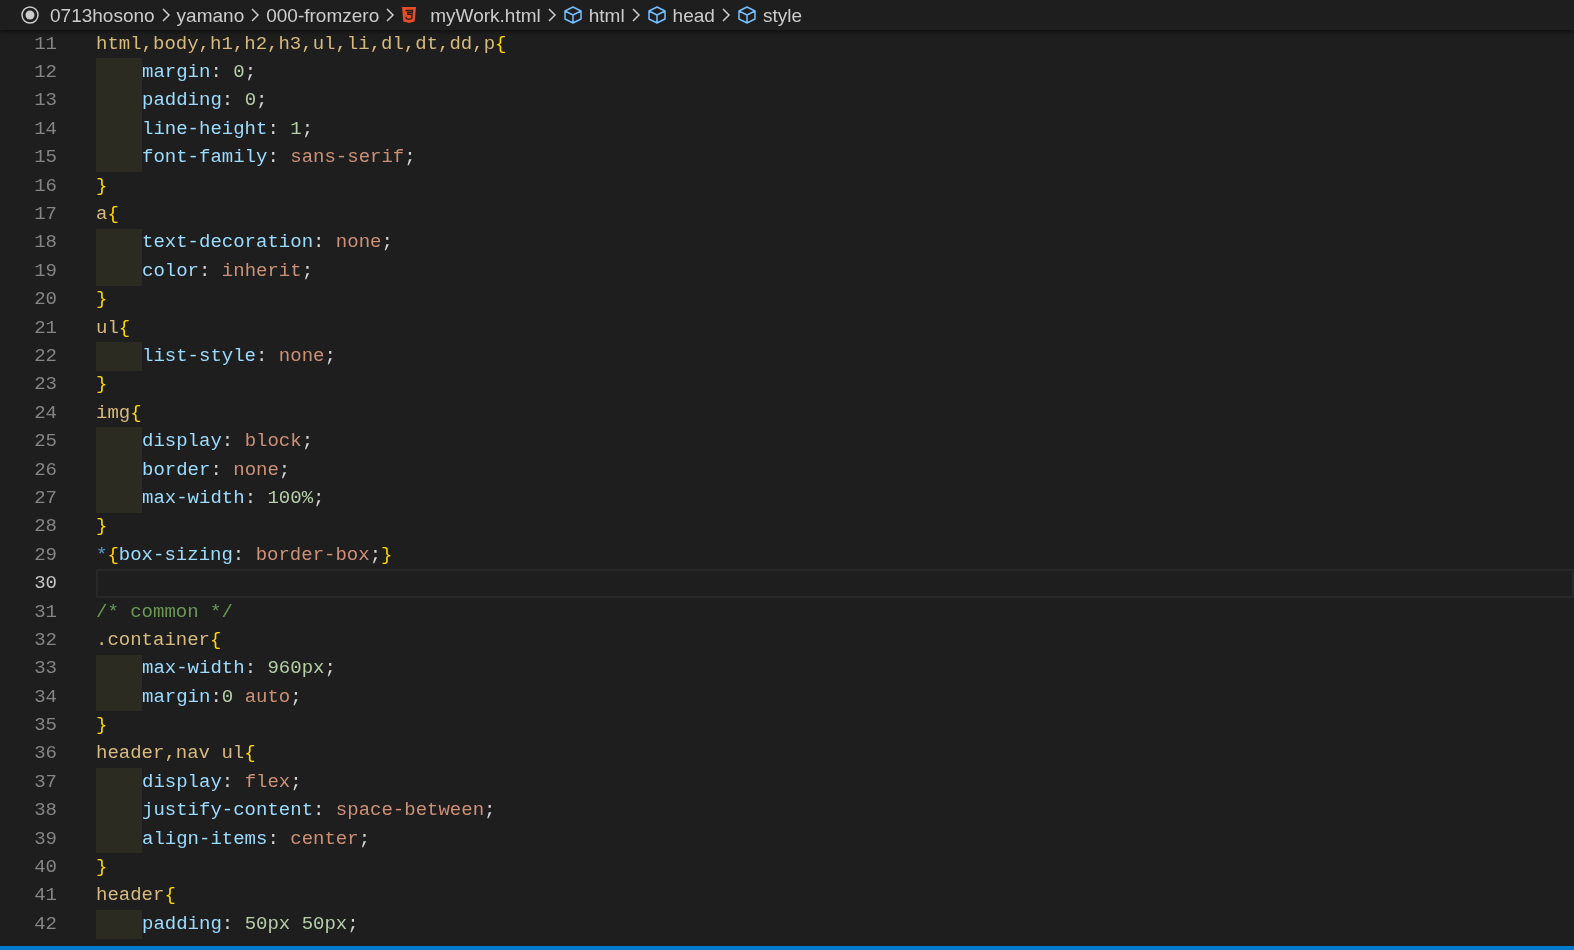 The width and height of the screenshot is (1574, 950). Describe the element at coordinates (222, 782) in the screenshot. I see `code-line: display: flex;` at that location.